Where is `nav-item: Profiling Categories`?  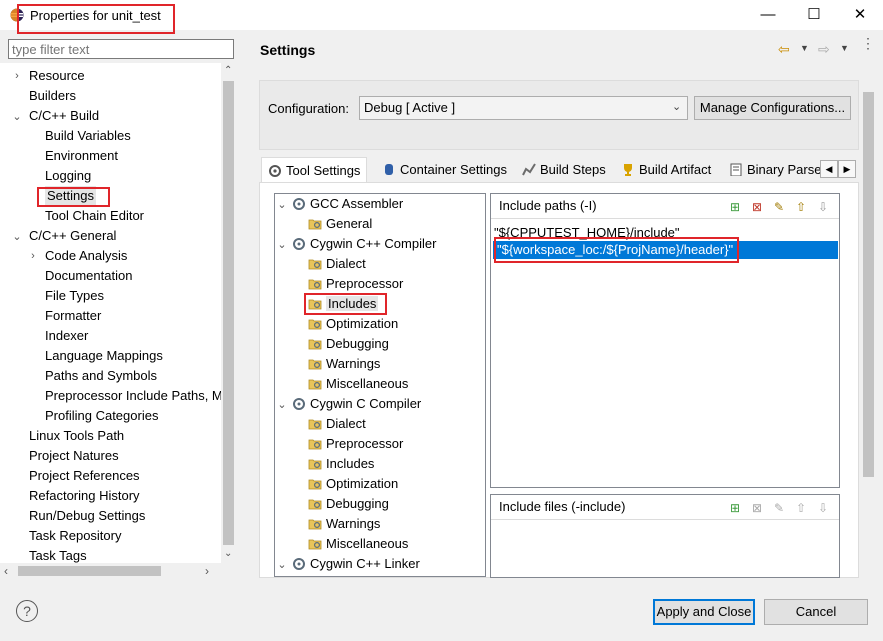
nav-item: Profiling Categories is located at coordinates (101, 416).